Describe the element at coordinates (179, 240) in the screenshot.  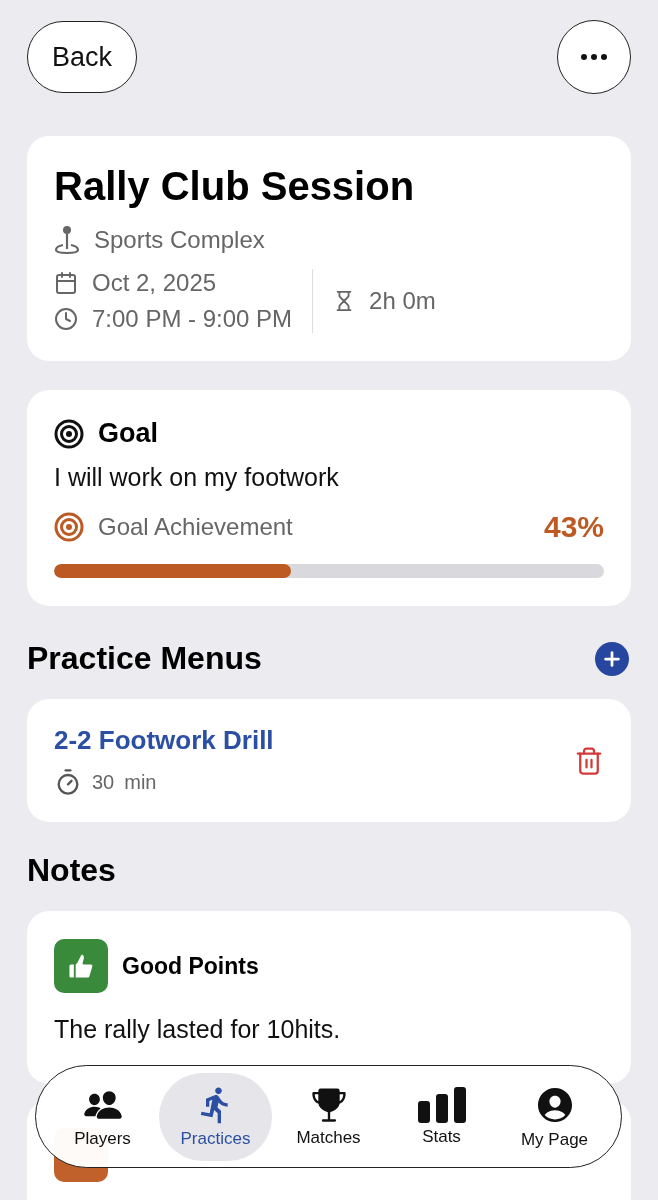
I see `location-text: Sports Complex` at that location.